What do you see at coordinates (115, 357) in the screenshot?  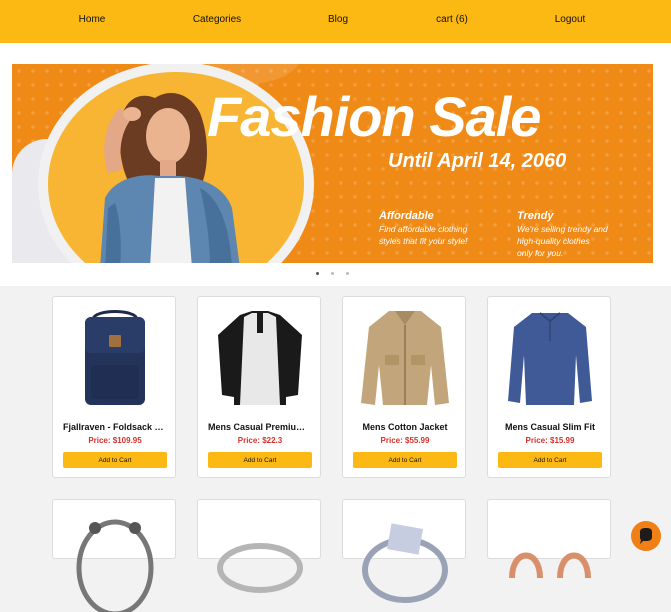 I see `backpack-image` at bounding box center [115, 357].